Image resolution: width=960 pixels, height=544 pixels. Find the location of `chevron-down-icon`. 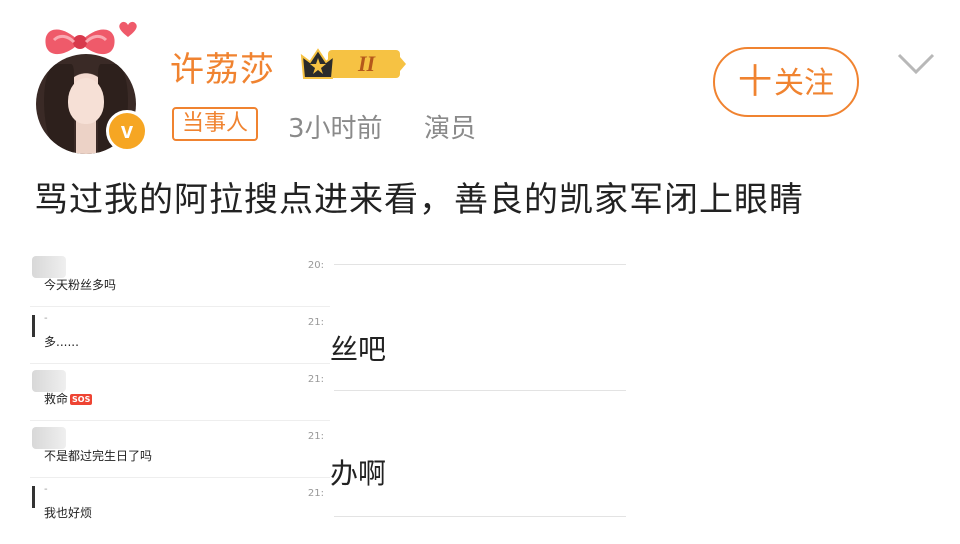

chevron-down-icon is located at coordinates (916, 64).